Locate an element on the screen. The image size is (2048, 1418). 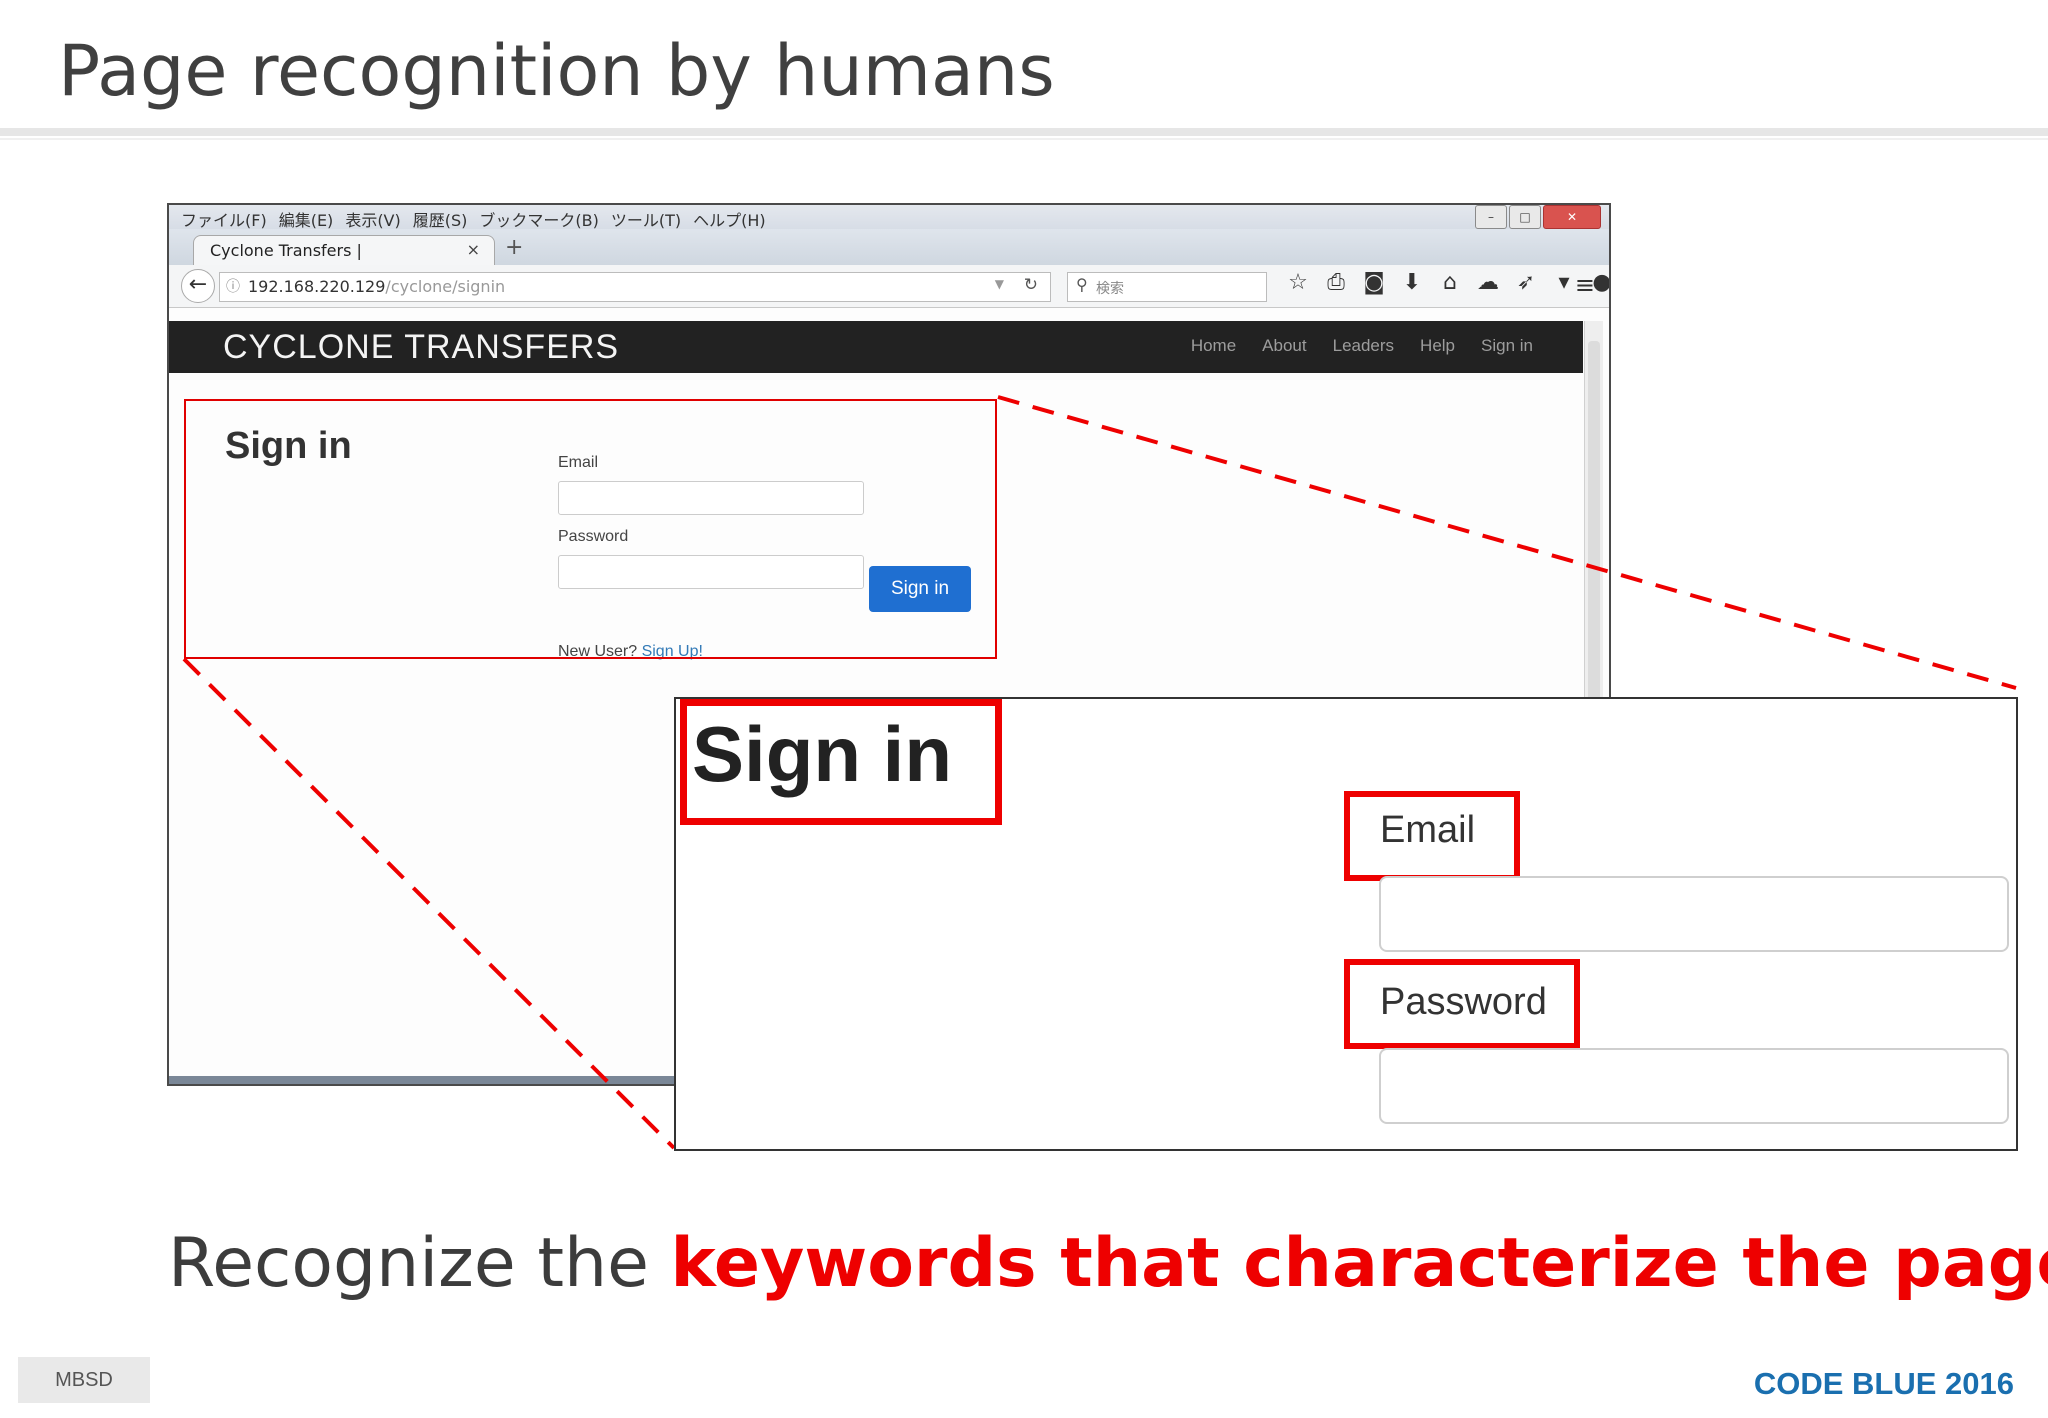
nav-link-about: About is located at coordinates (1284, 345).